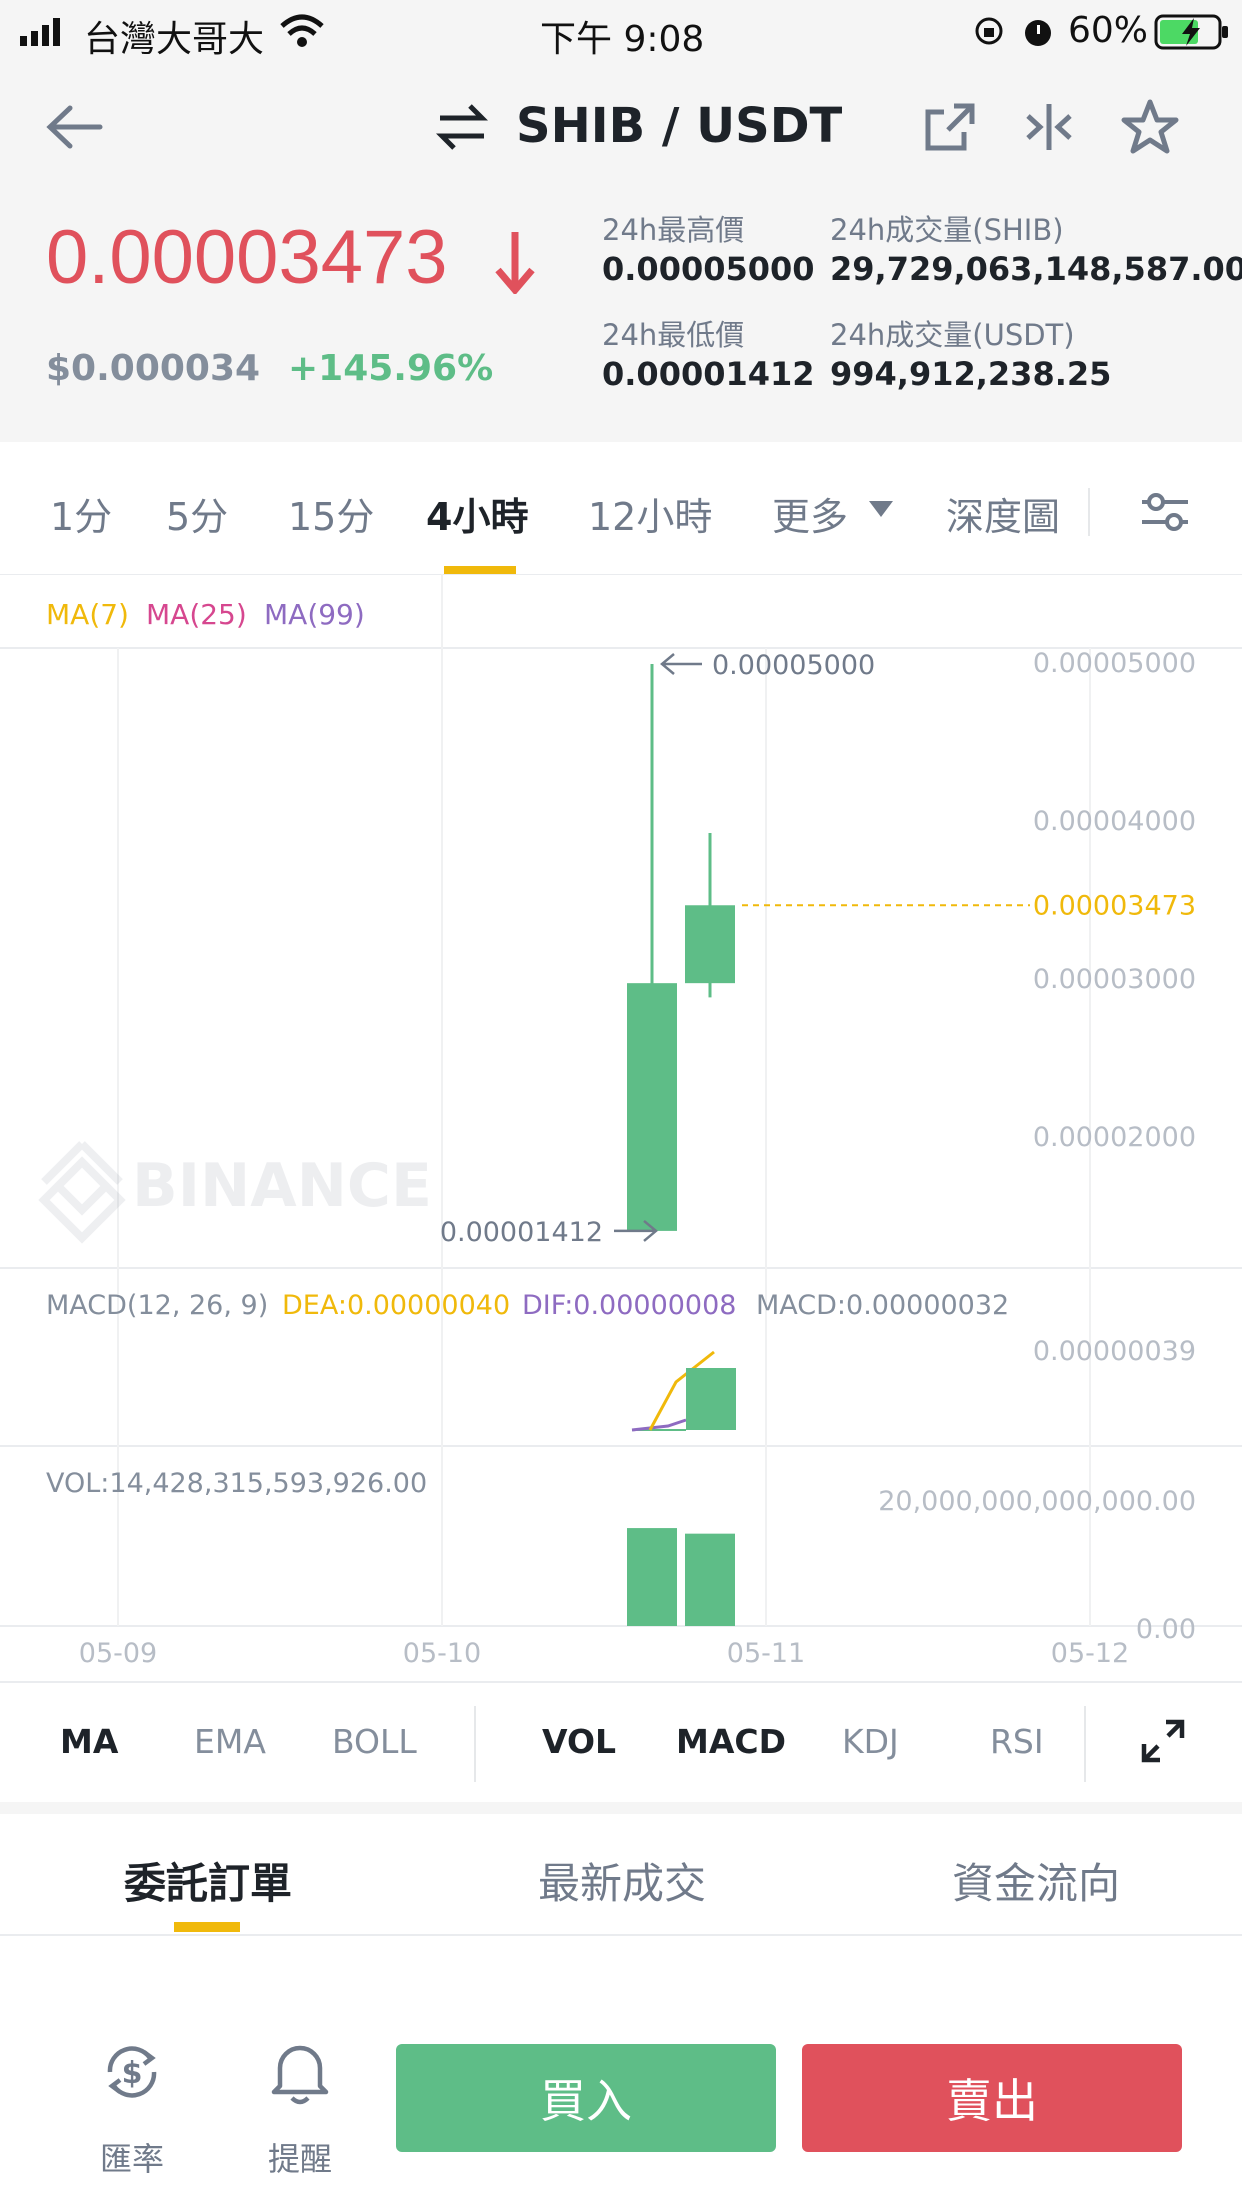 Image resolution: width=1242 pixels, height=2208 pixels. What do you see at coordinates (1150, 127) in the screenshot?
I see `favorite-star-icon` at bounding box center [1150, 127].